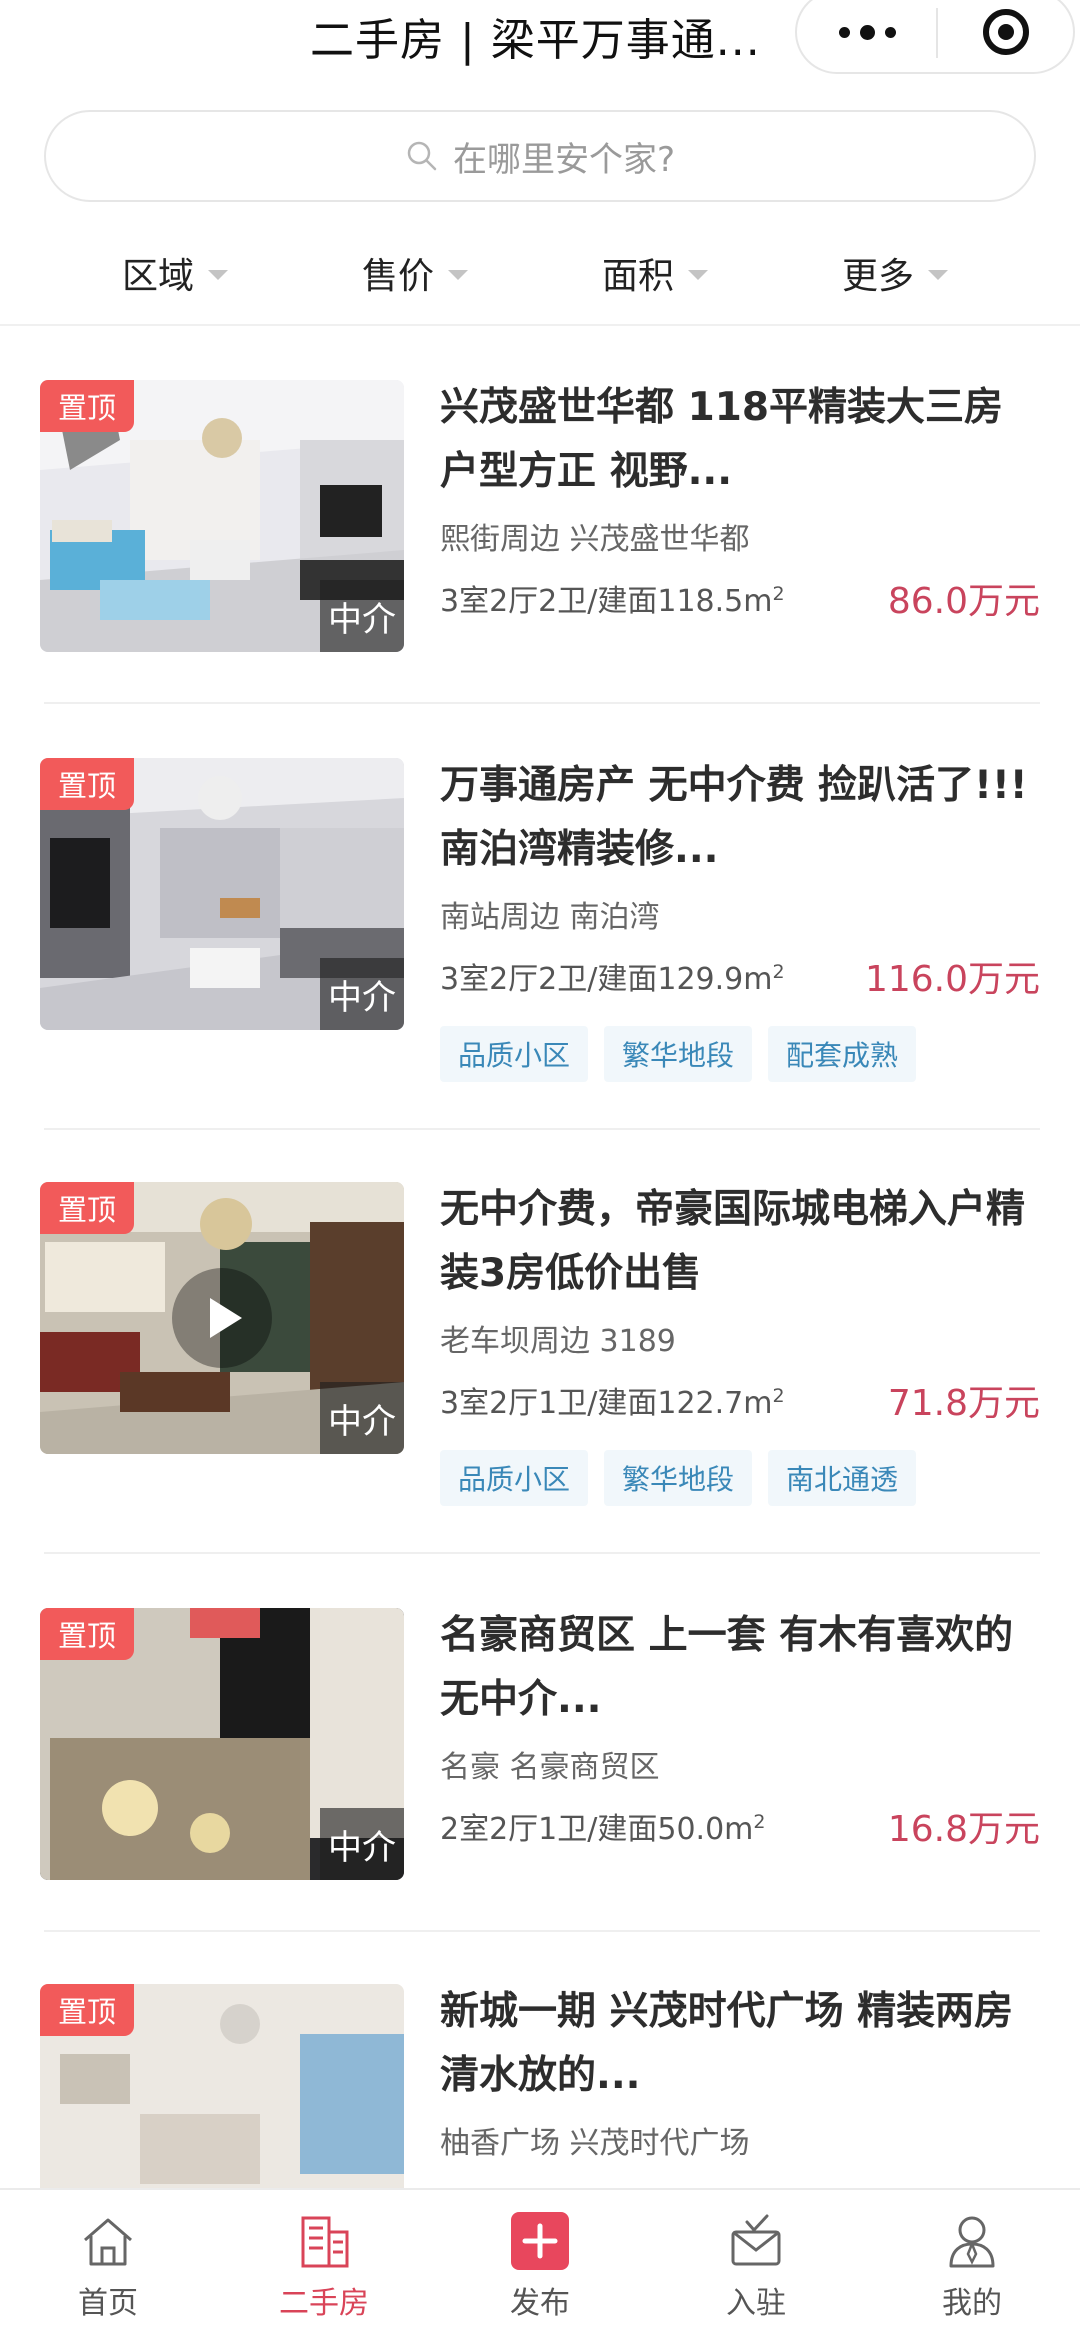 This screenshot has width=1080, height=2332. I want to click on bottom-tab-bar: 首页 二手房 发布 入驻 我的, so click(540, 2260).